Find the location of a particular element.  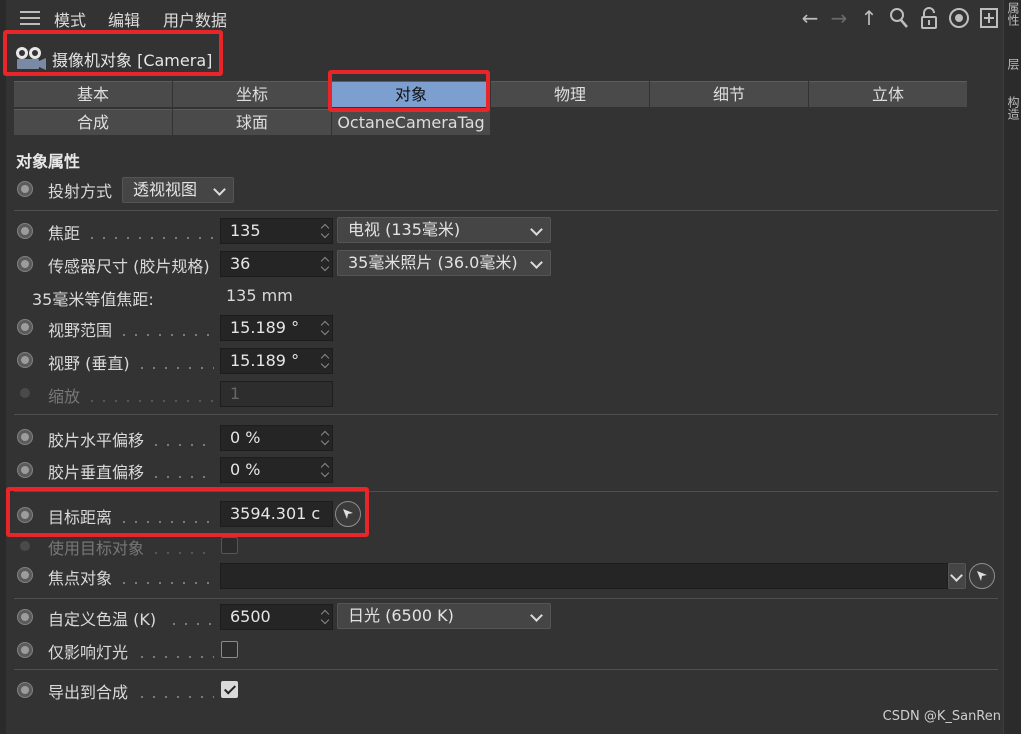

focal-length-animate-radio is located at coordinates (25, 231).